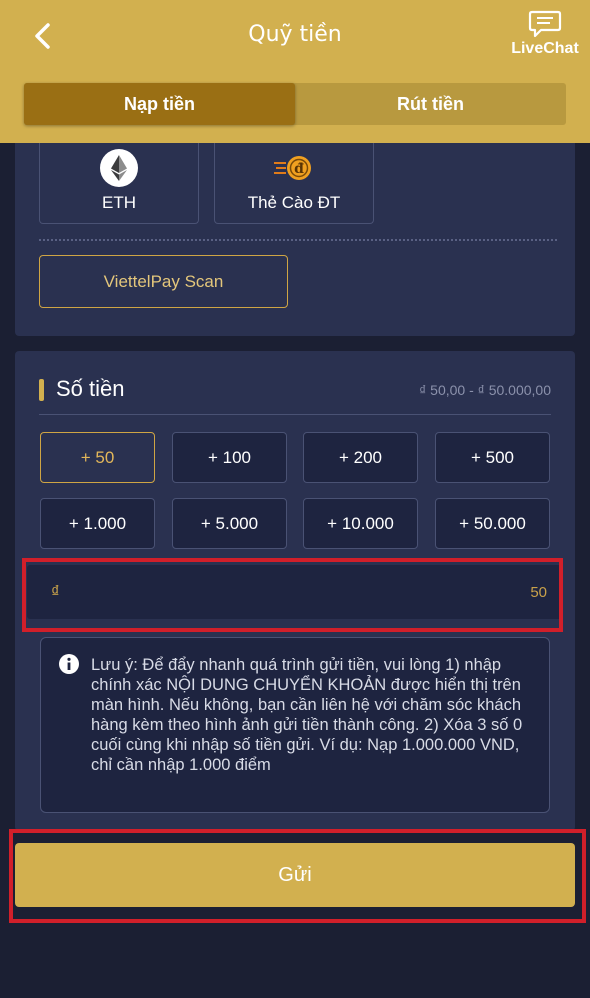  I want to click on method-card-eth: ETH, so click(119, 183).